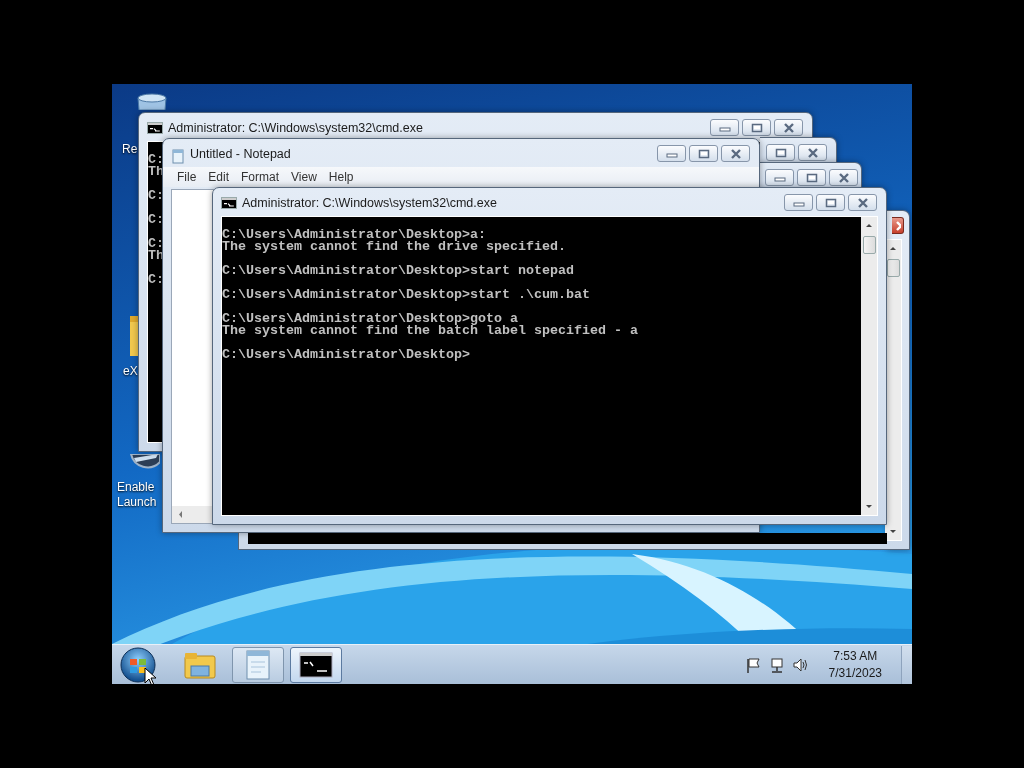  Describe the element at coordinates (152, 101) in the screenshot. I see `recycle-bin-icon` at that location.